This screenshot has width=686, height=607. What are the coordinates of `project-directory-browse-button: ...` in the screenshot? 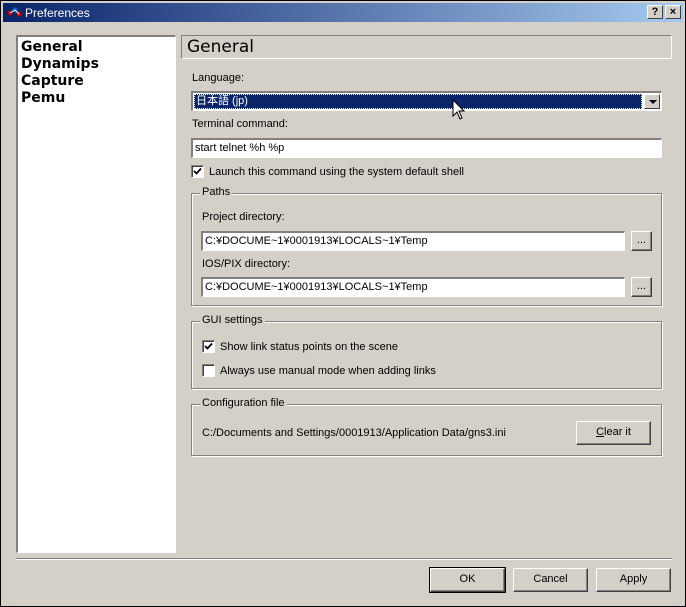 It's located at (641, 241).